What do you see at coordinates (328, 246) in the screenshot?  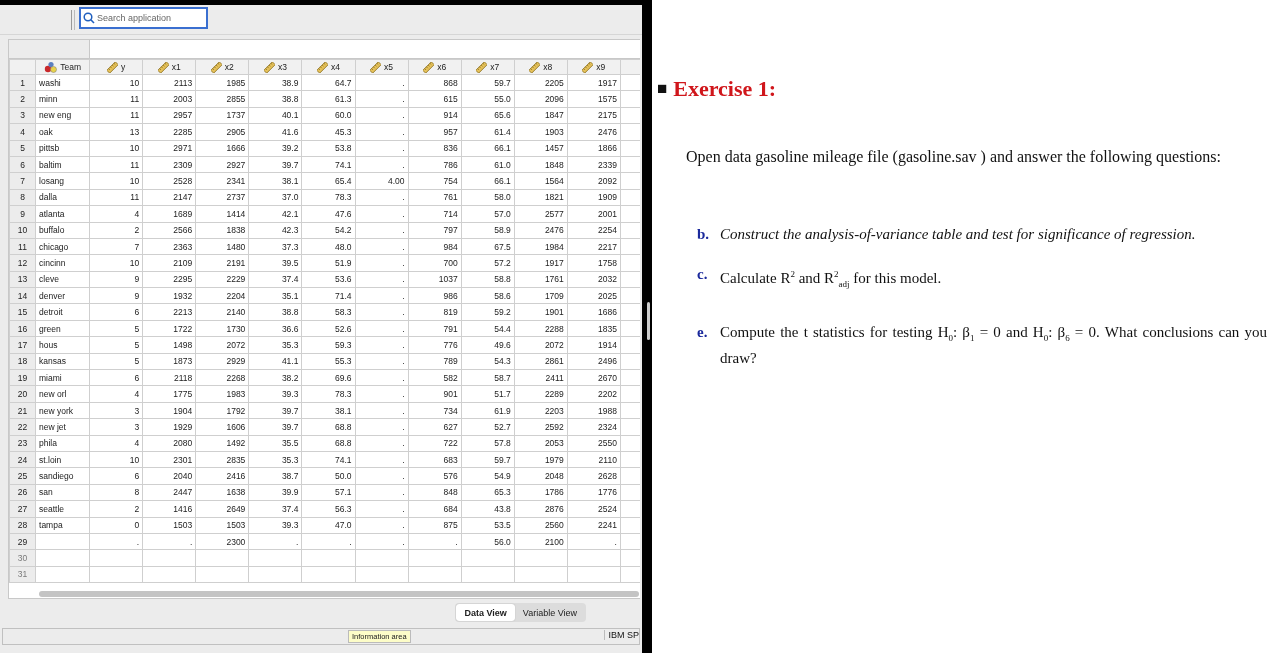 I see `table-cell: 48.0` at bounding box center [328, 246].